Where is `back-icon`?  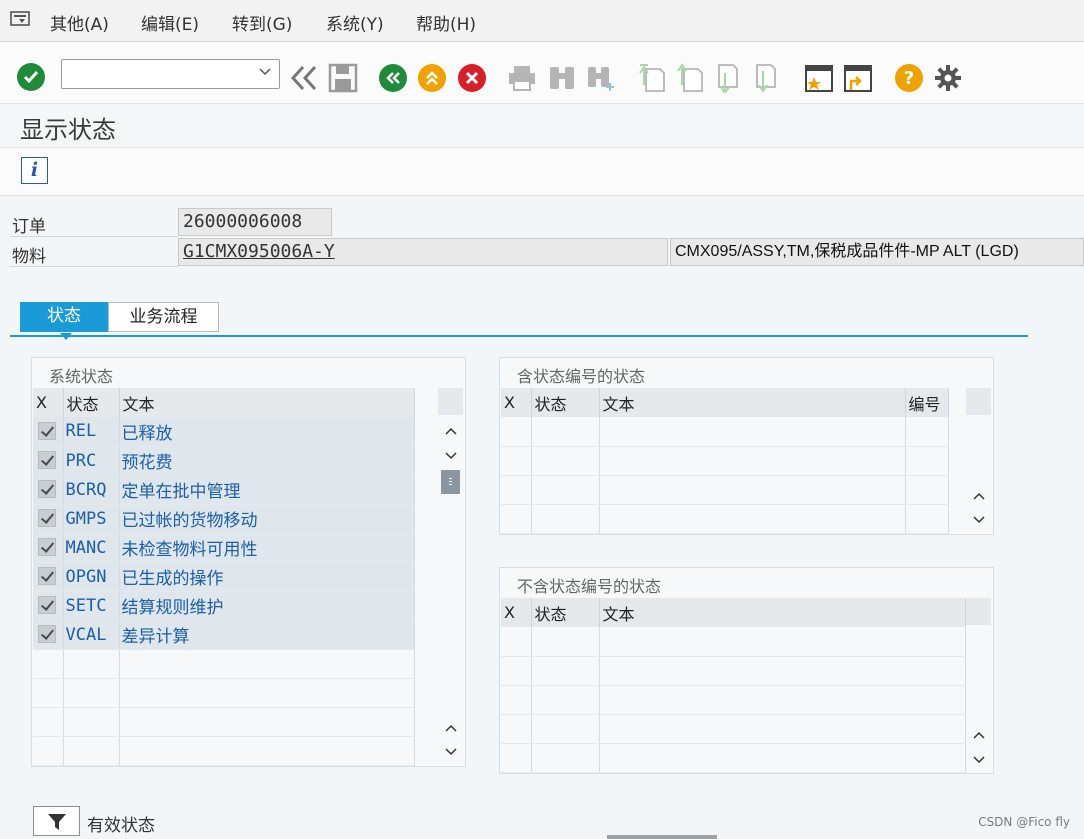 back-icon is located at coordinates (393, 78).